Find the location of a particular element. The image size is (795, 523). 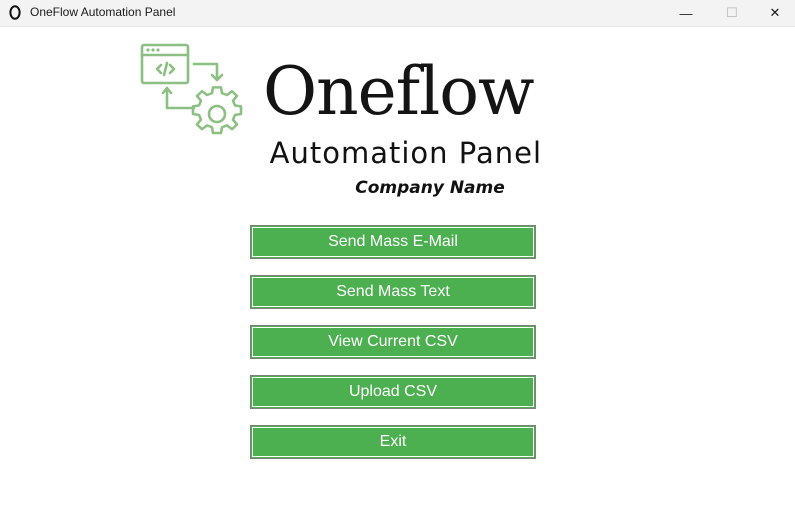

exit-button: Exit is located at coordinates (393, 442).